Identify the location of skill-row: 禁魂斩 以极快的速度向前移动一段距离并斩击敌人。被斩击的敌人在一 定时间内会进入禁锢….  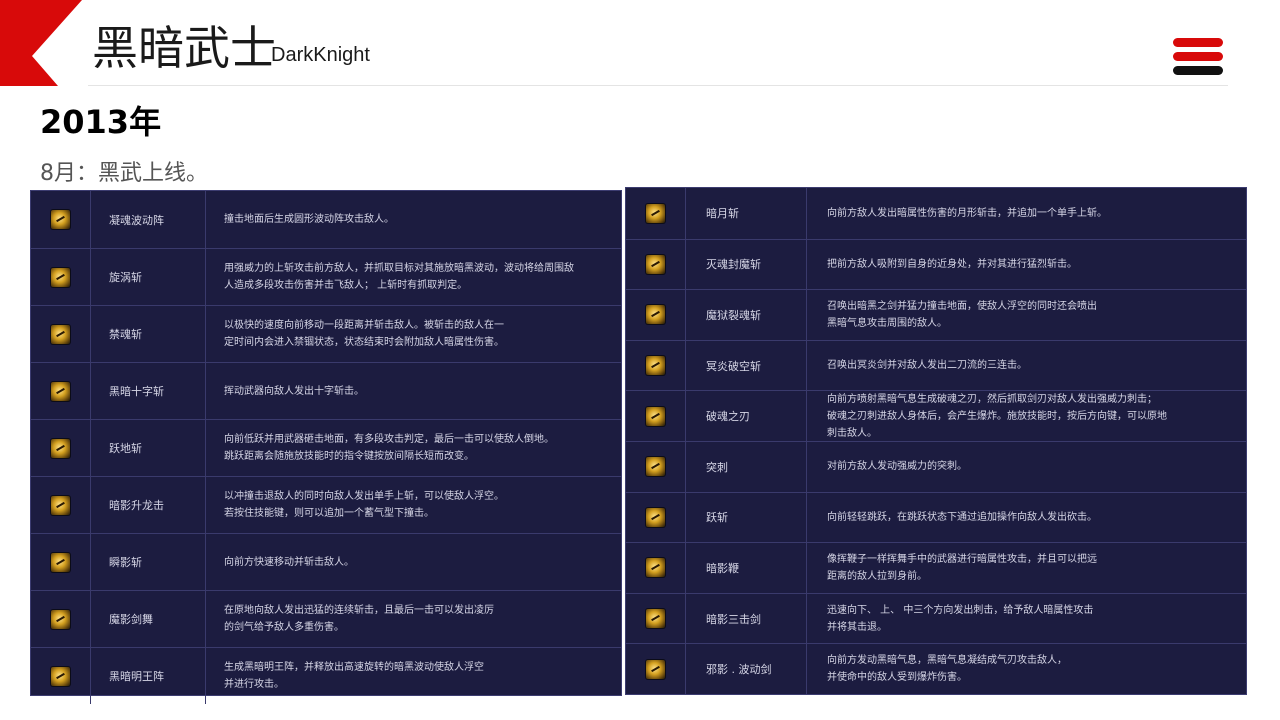
(326, 333).